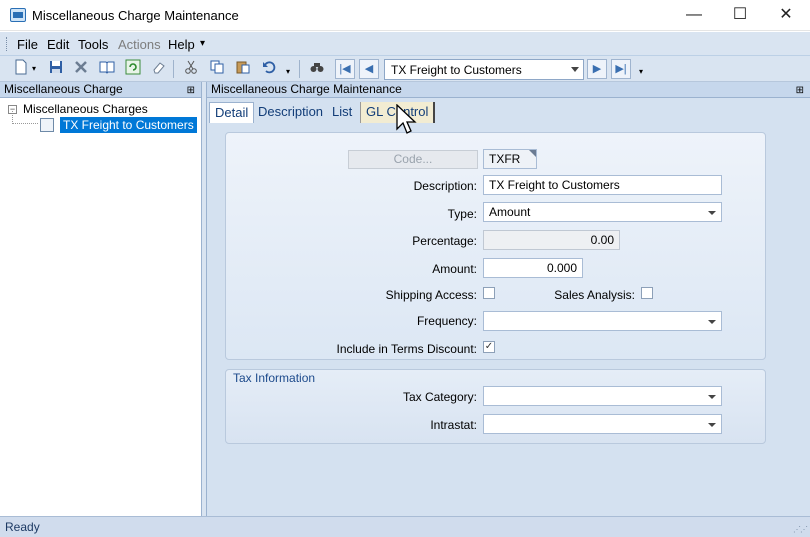 The height and width of the screenshot is (537, 810). Describe the element at coordinates (597, 69) in the screenshot. I see `next-record-button: ▶` at that location.